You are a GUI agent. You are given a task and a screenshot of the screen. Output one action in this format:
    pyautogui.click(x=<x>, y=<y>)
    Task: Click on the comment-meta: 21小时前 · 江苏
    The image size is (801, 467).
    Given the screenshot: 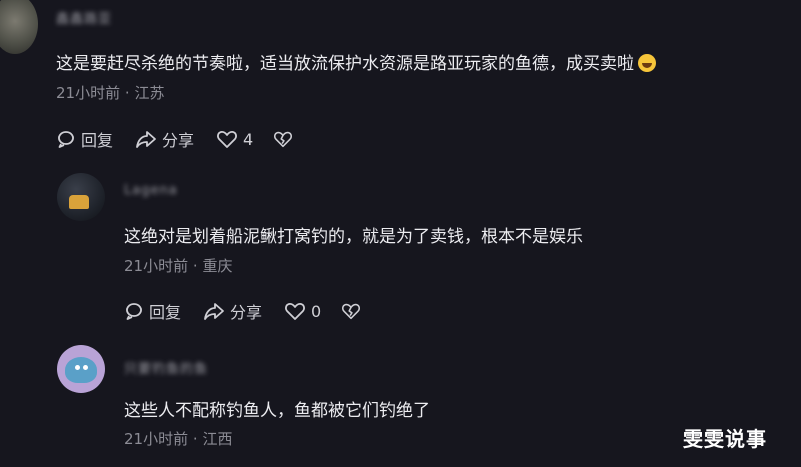 What is the action you would take?
    pyautogui.click(x=110, y=92)
    